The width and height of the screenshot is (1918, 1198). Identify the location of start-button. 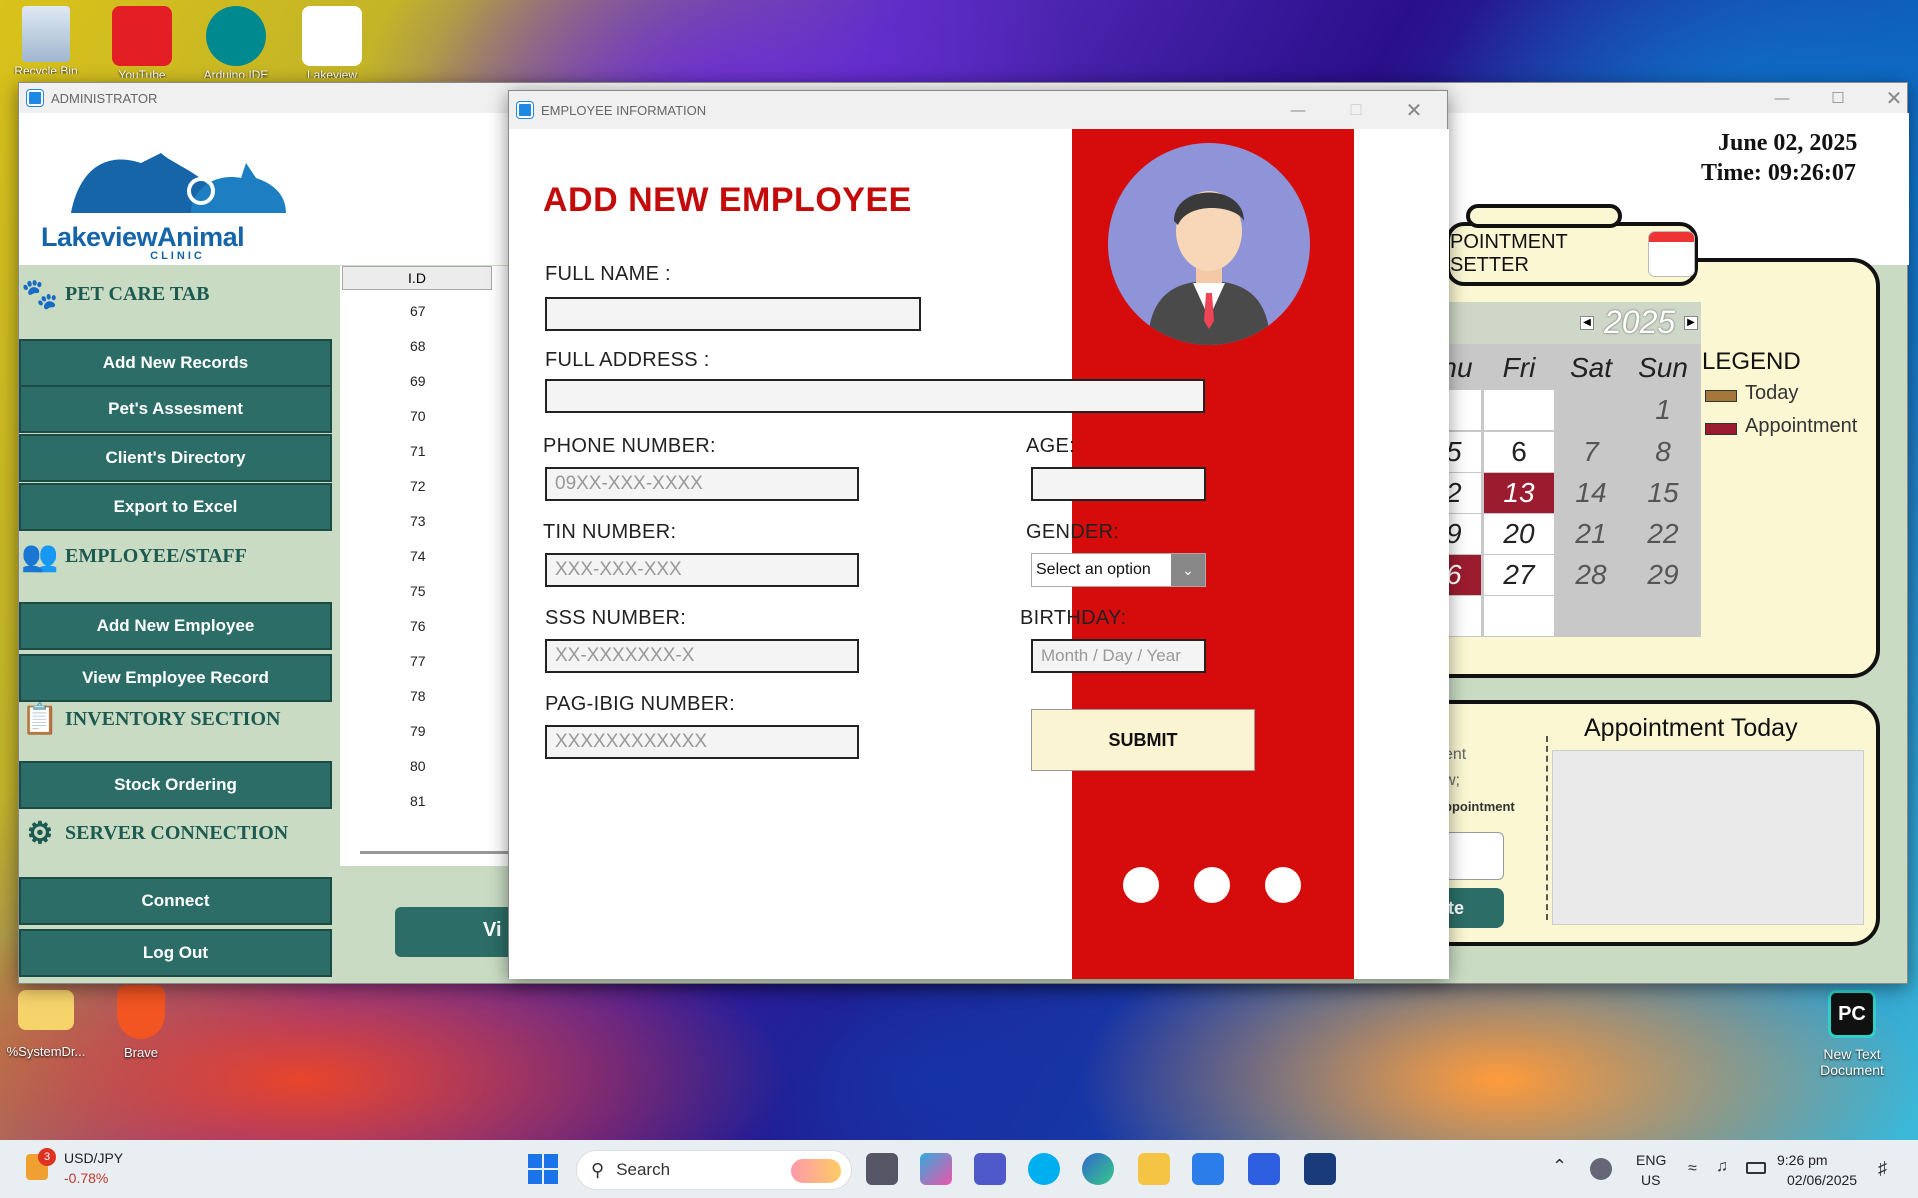
(543, 1169).